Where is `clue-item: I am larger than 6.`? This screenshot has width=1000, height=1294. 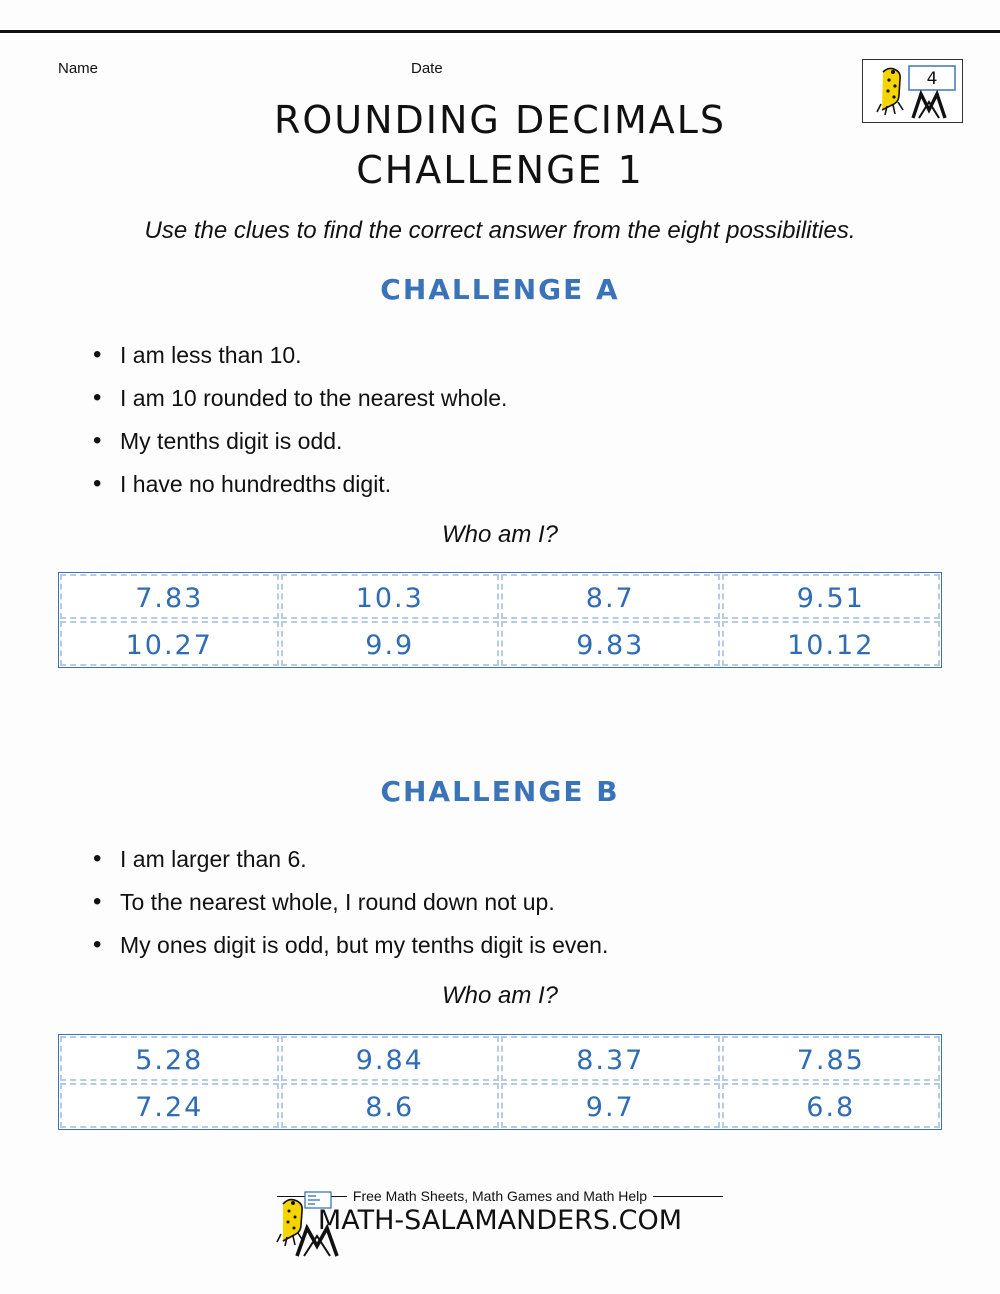 clue-item: I am larger than 6. is located at coordinates (498, 859).